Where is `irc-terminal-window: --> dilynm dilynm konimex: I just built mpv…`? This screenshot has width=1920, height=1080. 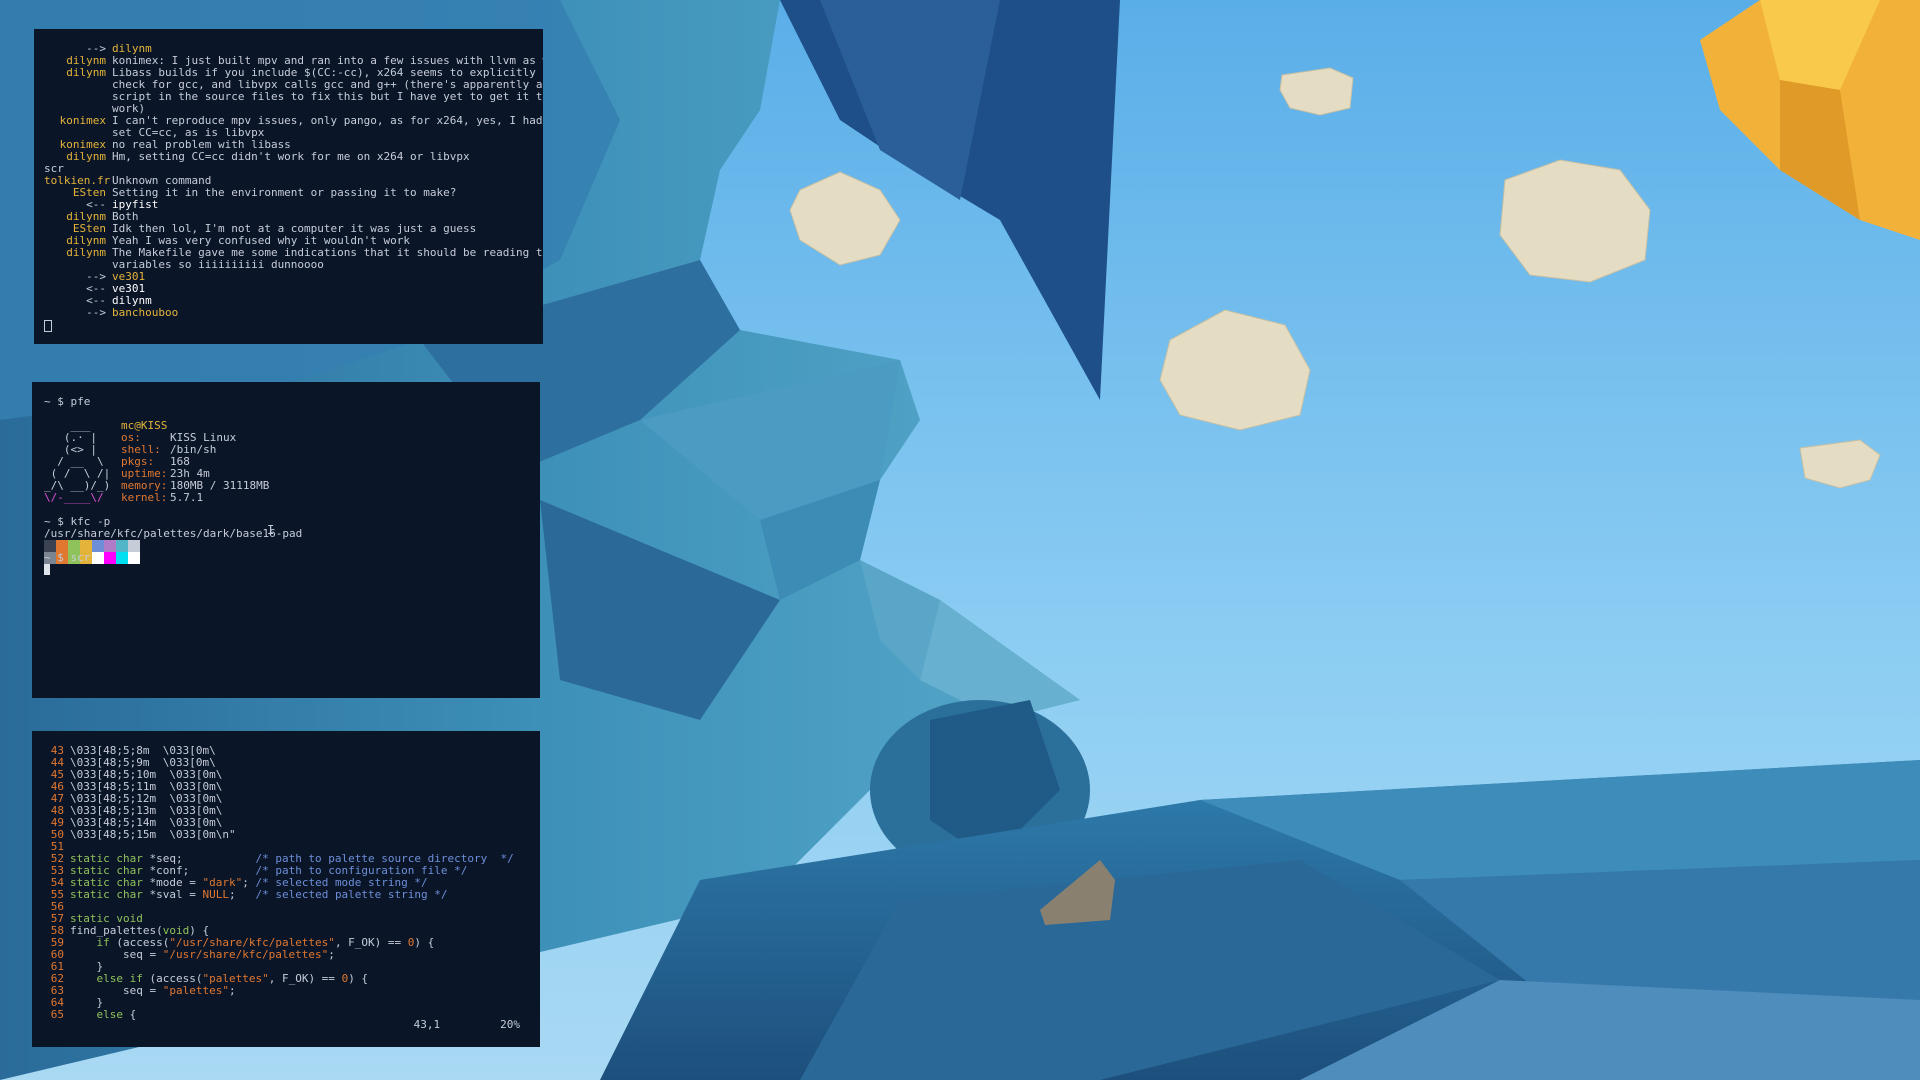
irc-terminal-window: --> dilynm dilynm konimex: I just built mpv… is located at coordinates (288, 186).